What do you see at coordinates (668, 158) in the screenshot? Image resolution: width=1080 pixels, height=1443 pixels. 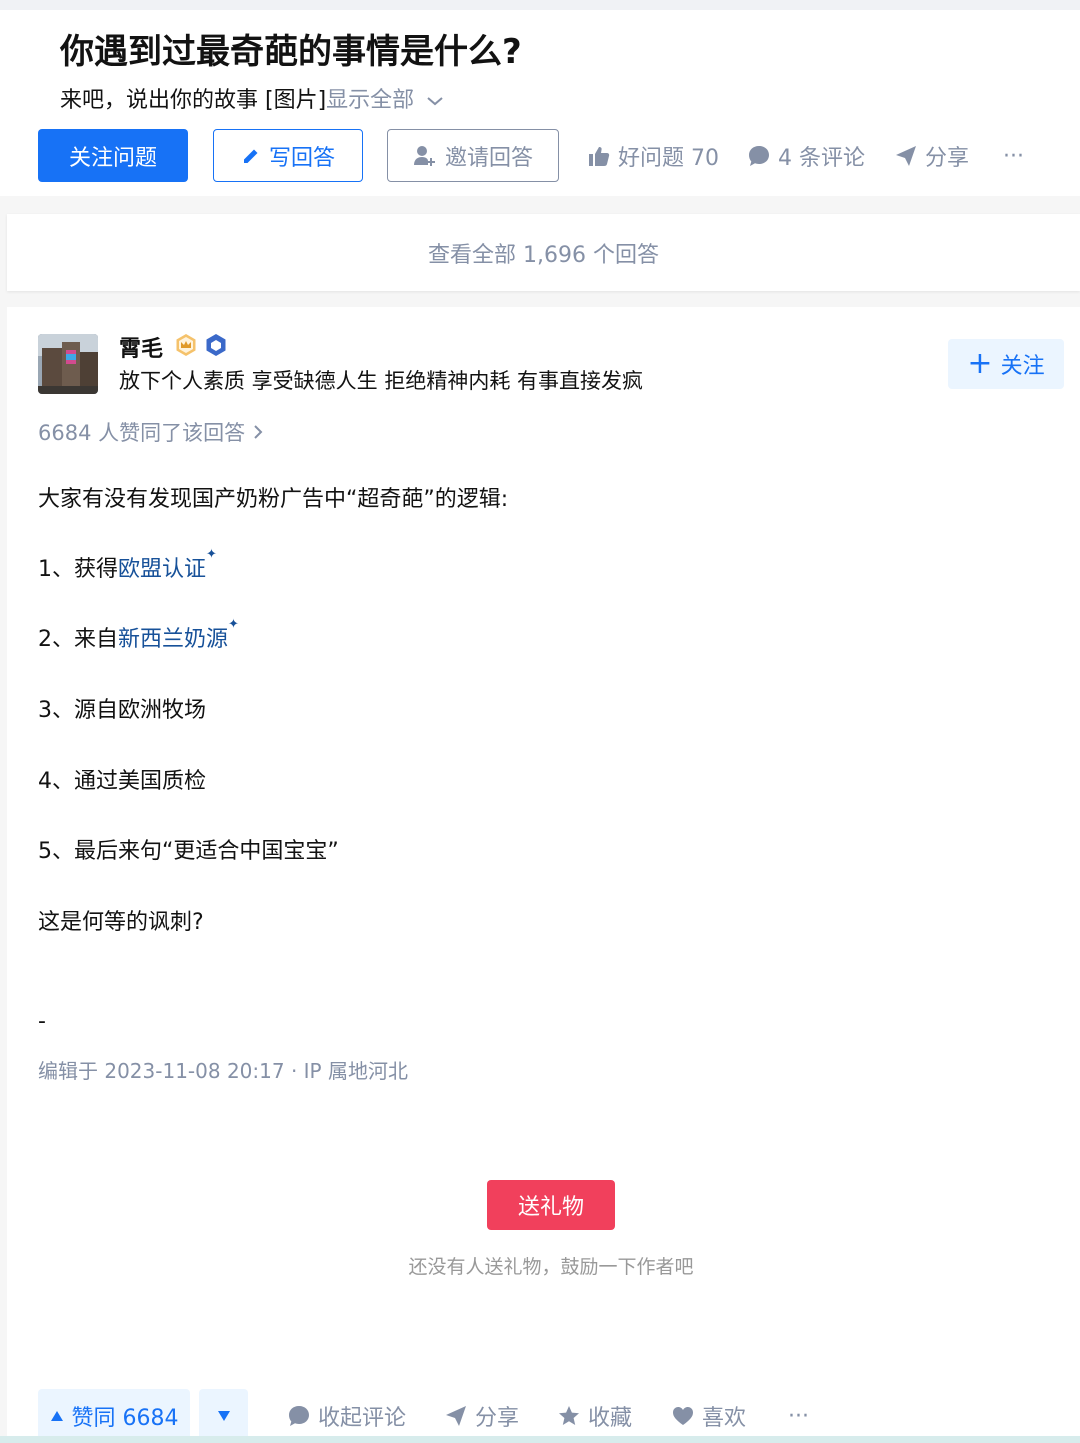 I see `good-question-label: 好问题 70` at bounding box center [668, 158].